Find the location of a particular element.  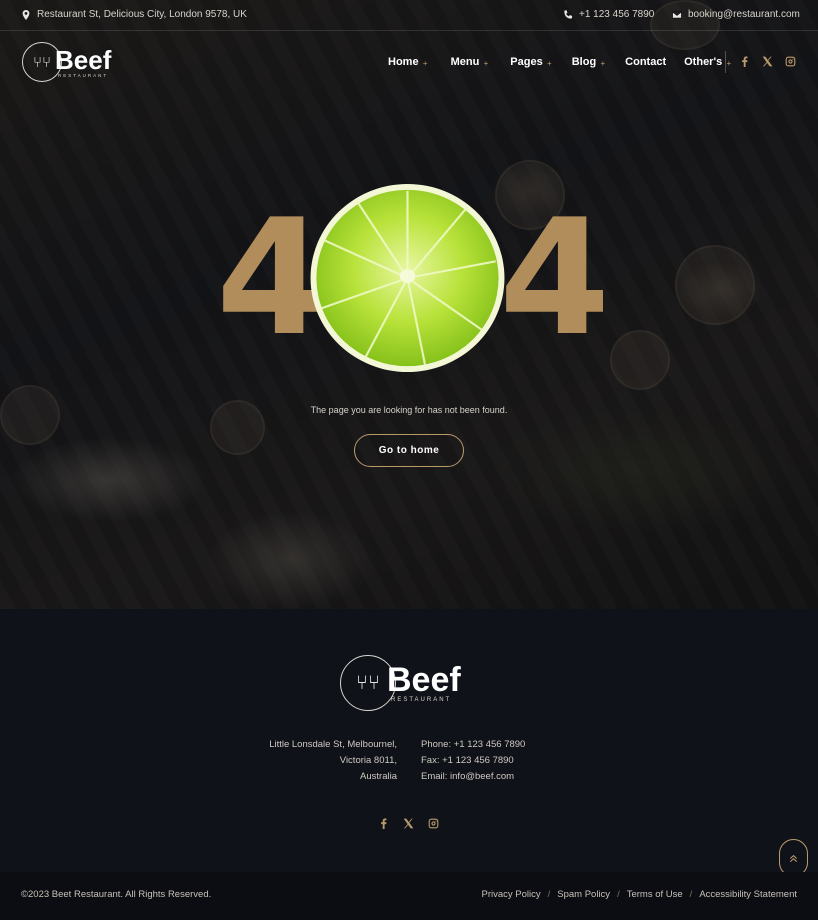

footer-phone: Phone: +1 123 456 7890 is located at coordinates (473, 745).